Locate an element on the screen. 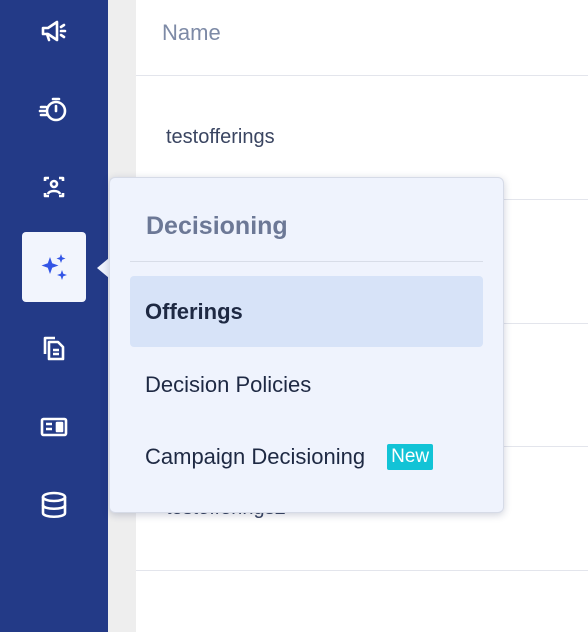  sparkles-icon is located at coordinates (54, 267).